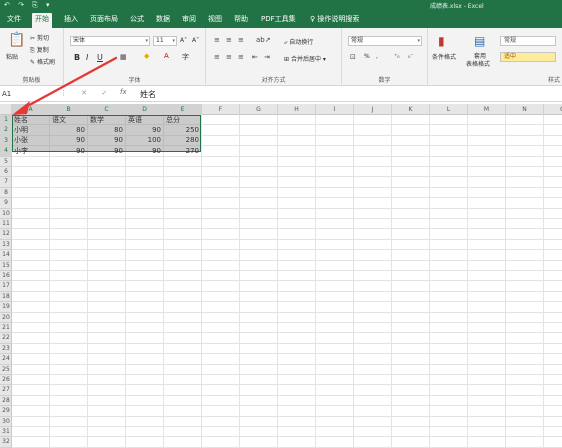 This screenshot has width=562, height=448. What do you see at coordinates (143, 140) in the screenshot?
I see `cell-d3: 100` at bounding box center [143, 140].